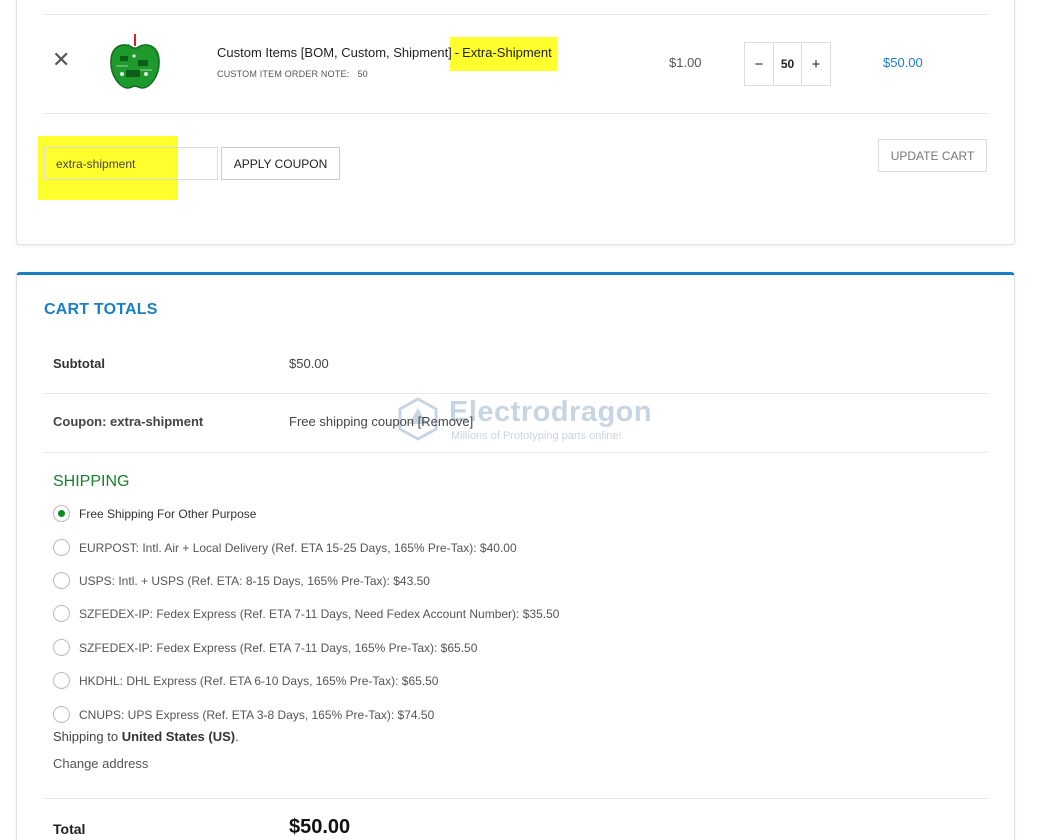  I want to click on remove-item-icon: ✕, so click(61, 60).